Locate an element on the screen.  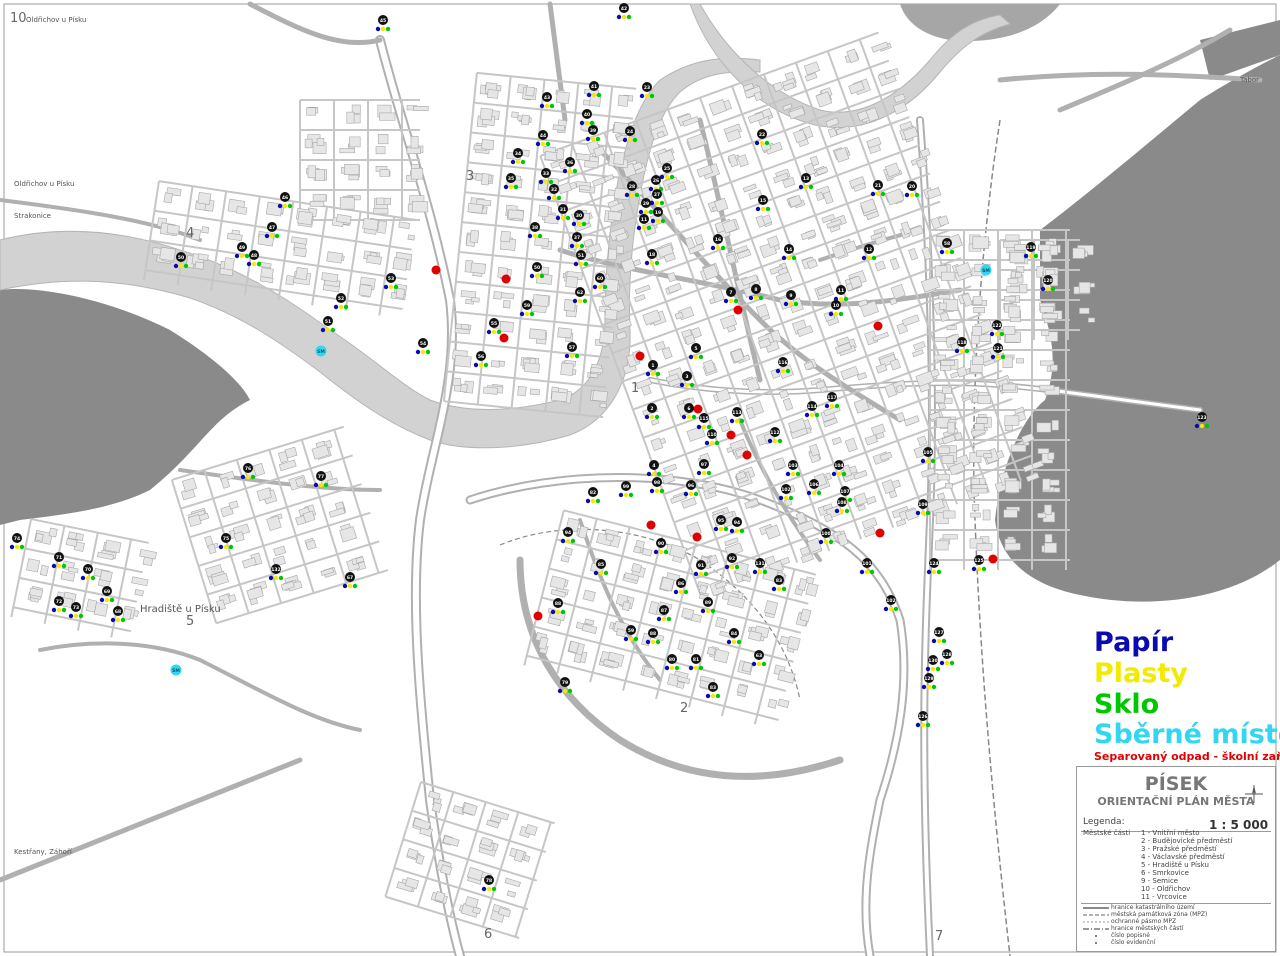
point-number: 128 is located at coordinates (946, 655).